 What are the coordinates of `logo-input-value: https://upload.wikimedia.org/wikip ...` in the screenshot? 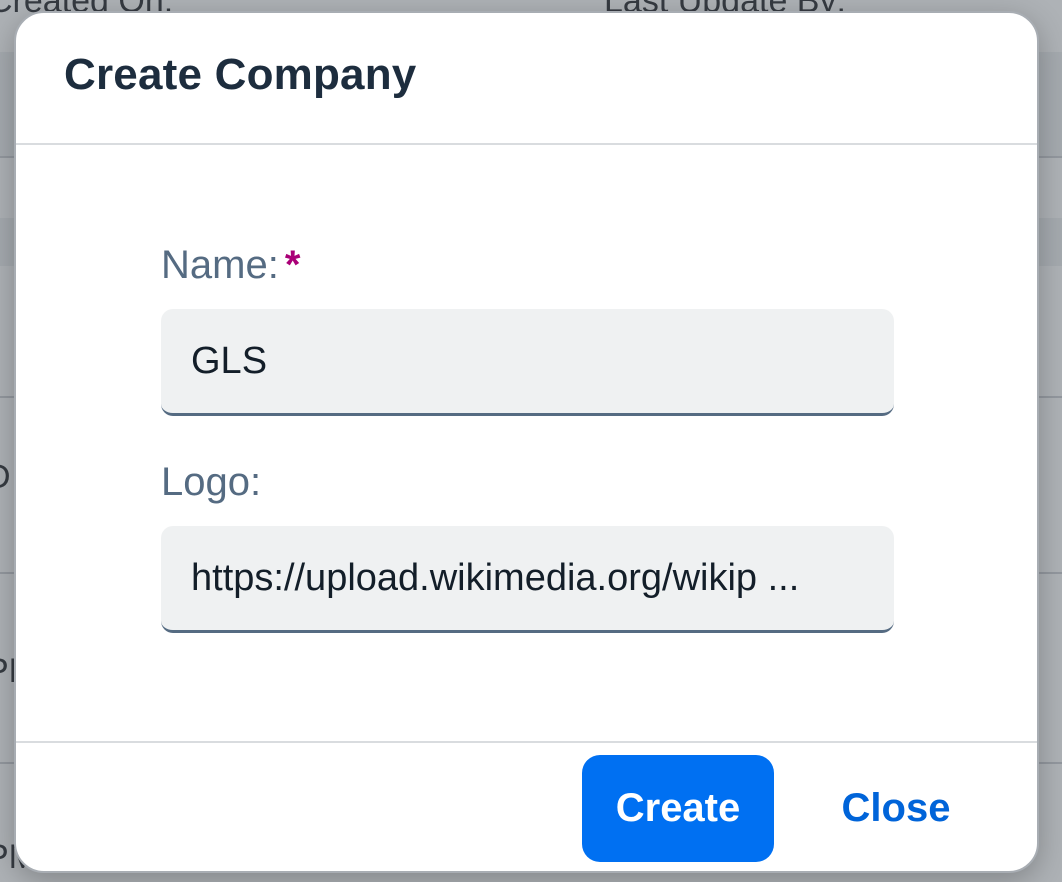 It's located at (495, 577).